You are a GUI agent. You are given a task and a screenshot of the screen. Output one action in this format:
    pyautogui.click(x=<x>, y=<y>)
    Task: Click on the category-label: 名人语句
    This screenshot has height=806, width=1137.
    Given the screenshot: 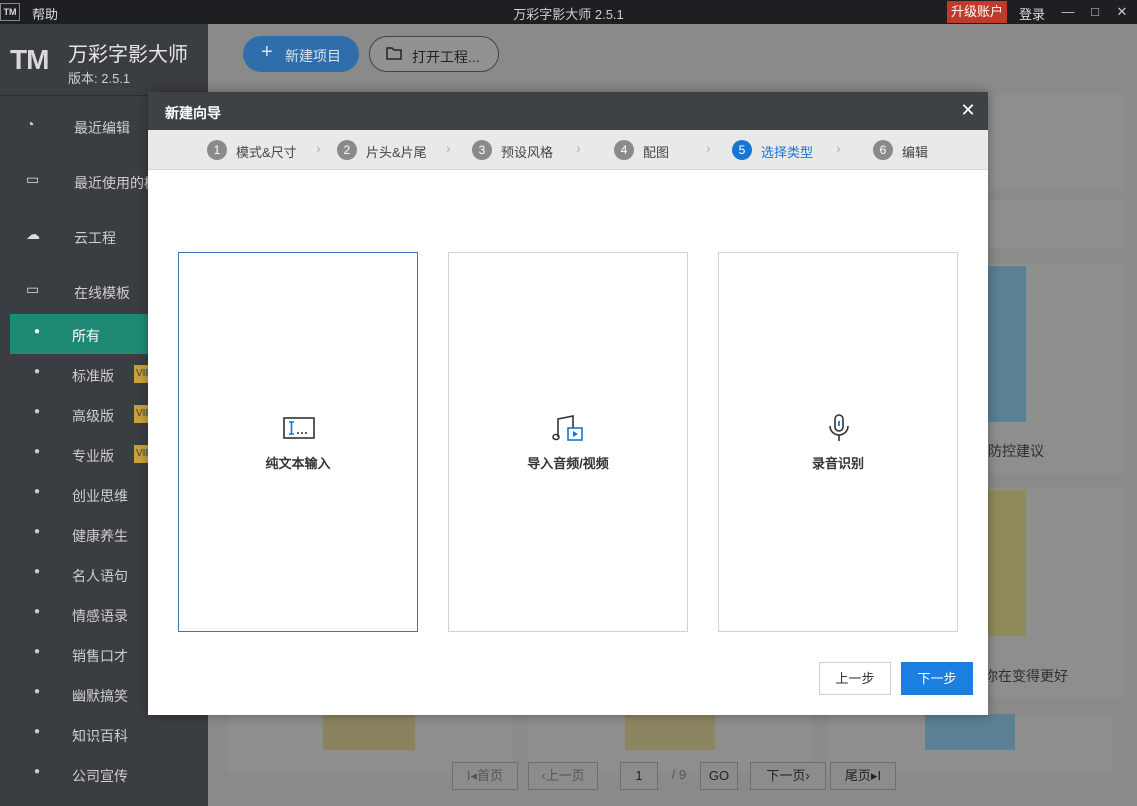 What is the action you would take?
    pyautogui.click(x=100, y=576)
    